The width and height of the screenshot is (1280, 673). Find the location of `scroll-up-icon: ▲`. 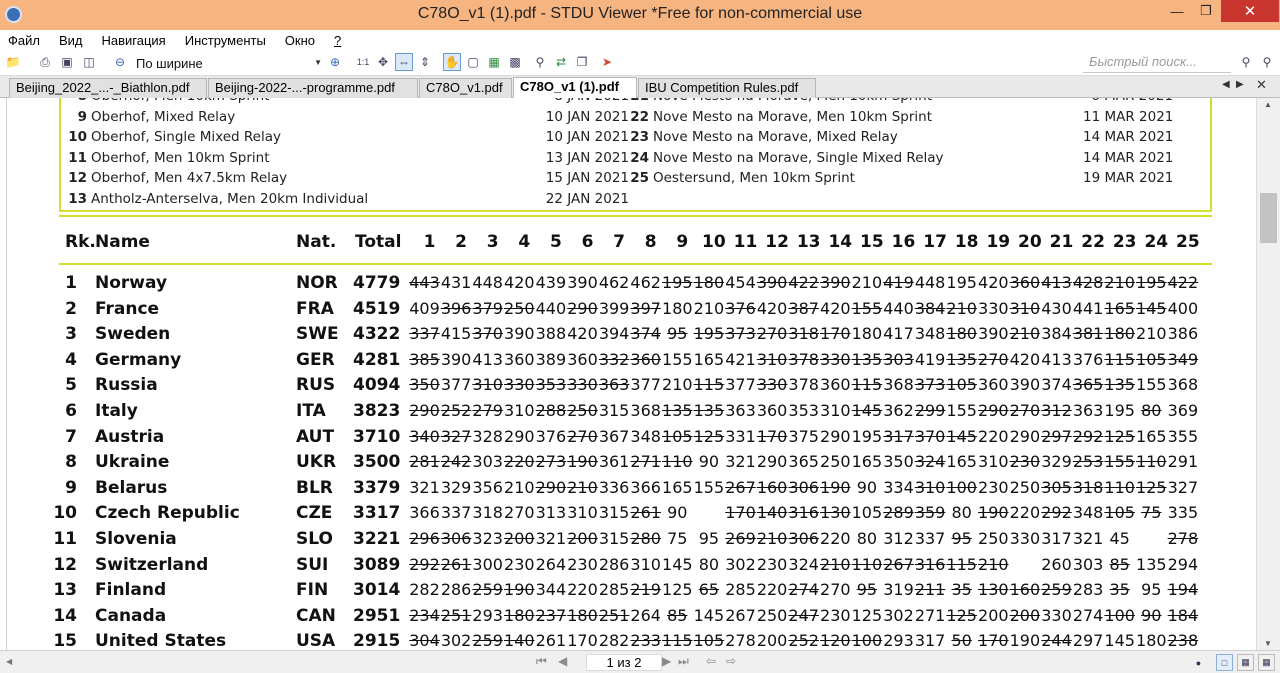

scroll-up-icon: ▲ is located at coordinates (1268, 104).